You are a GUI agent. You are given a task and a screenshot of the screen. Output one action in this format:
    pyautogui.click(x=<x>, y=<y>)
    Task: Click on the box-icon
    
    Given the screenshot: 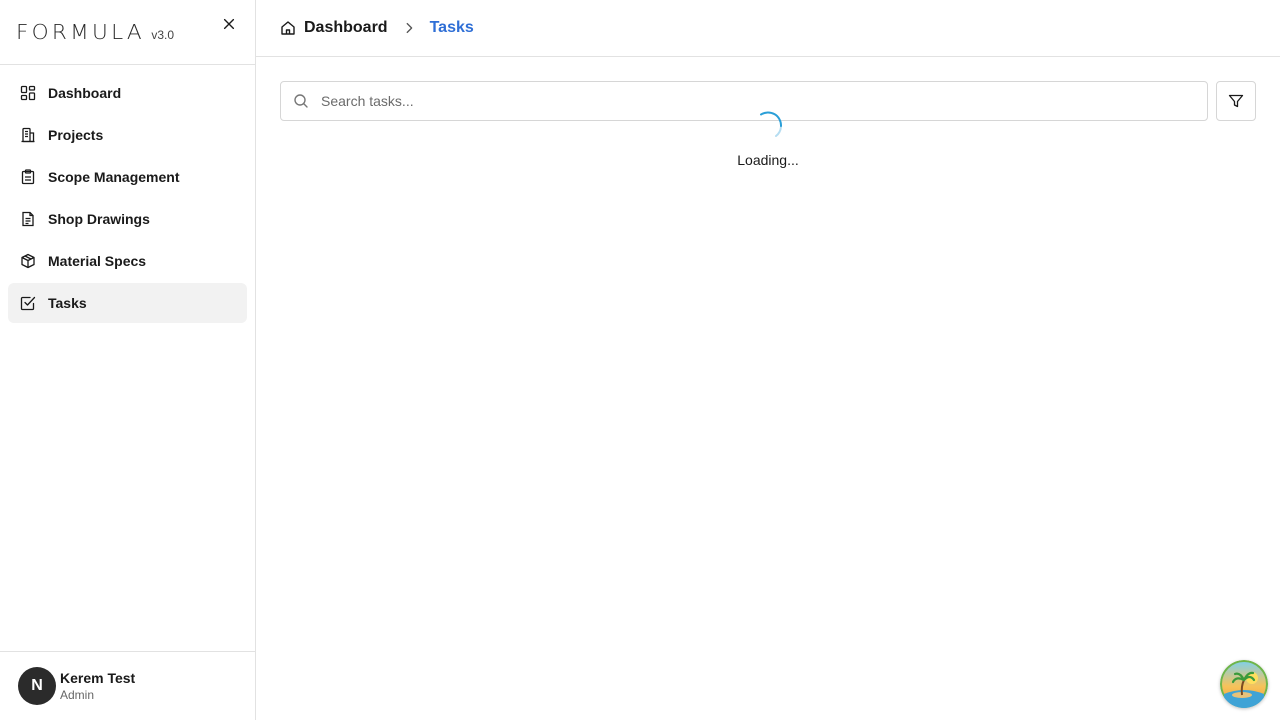 What is the action you would take?
    pyautogui.click(x=28, y=261)
    